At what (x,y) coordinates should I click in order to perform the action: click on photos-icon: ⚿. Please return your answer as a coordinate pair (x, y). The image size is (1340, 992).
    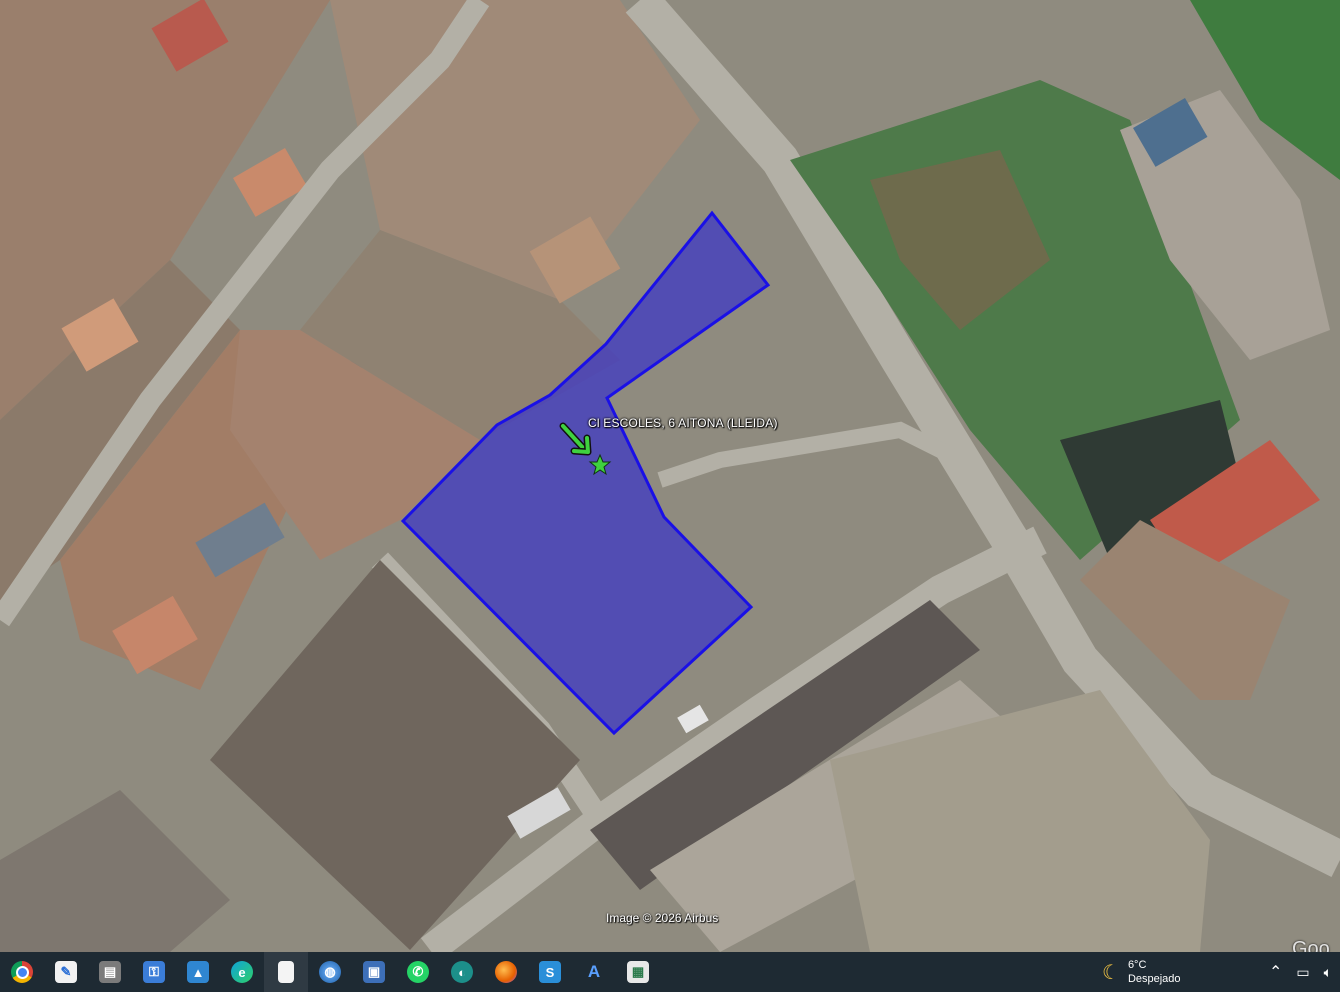
    Looking at the image, I should click on (154, 972).